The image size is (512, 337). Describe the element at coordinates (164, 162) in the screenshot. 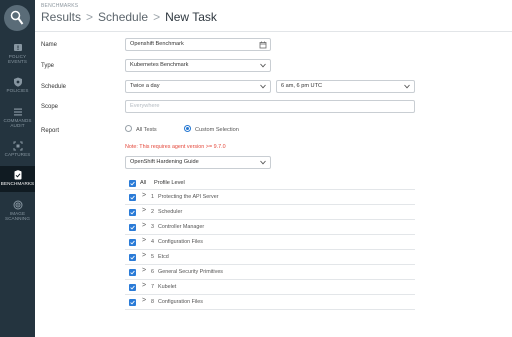

I see `guide-value: OpenShift Hardening Guide` at that location.